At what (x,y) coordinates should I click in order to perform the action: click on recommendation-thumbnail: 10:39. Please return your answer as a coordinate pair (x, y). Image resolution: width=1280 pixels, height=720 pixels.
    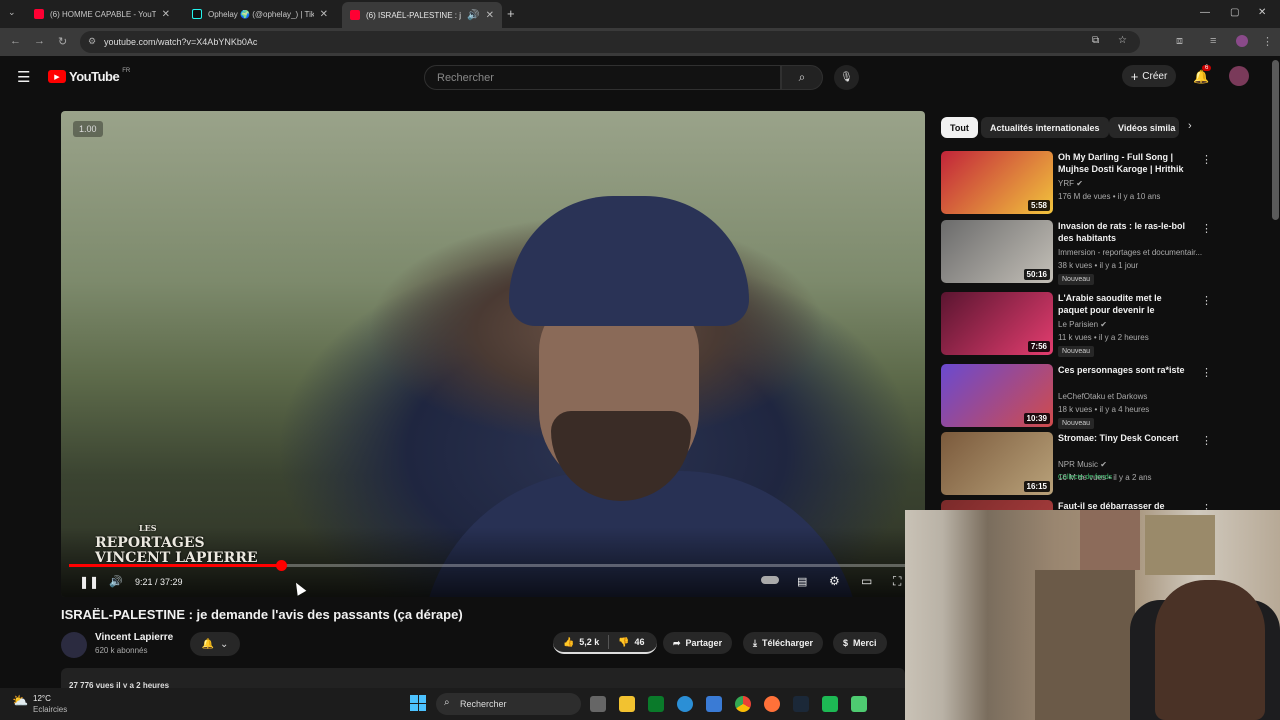
    Looking at the image, I should click on (997, 395).